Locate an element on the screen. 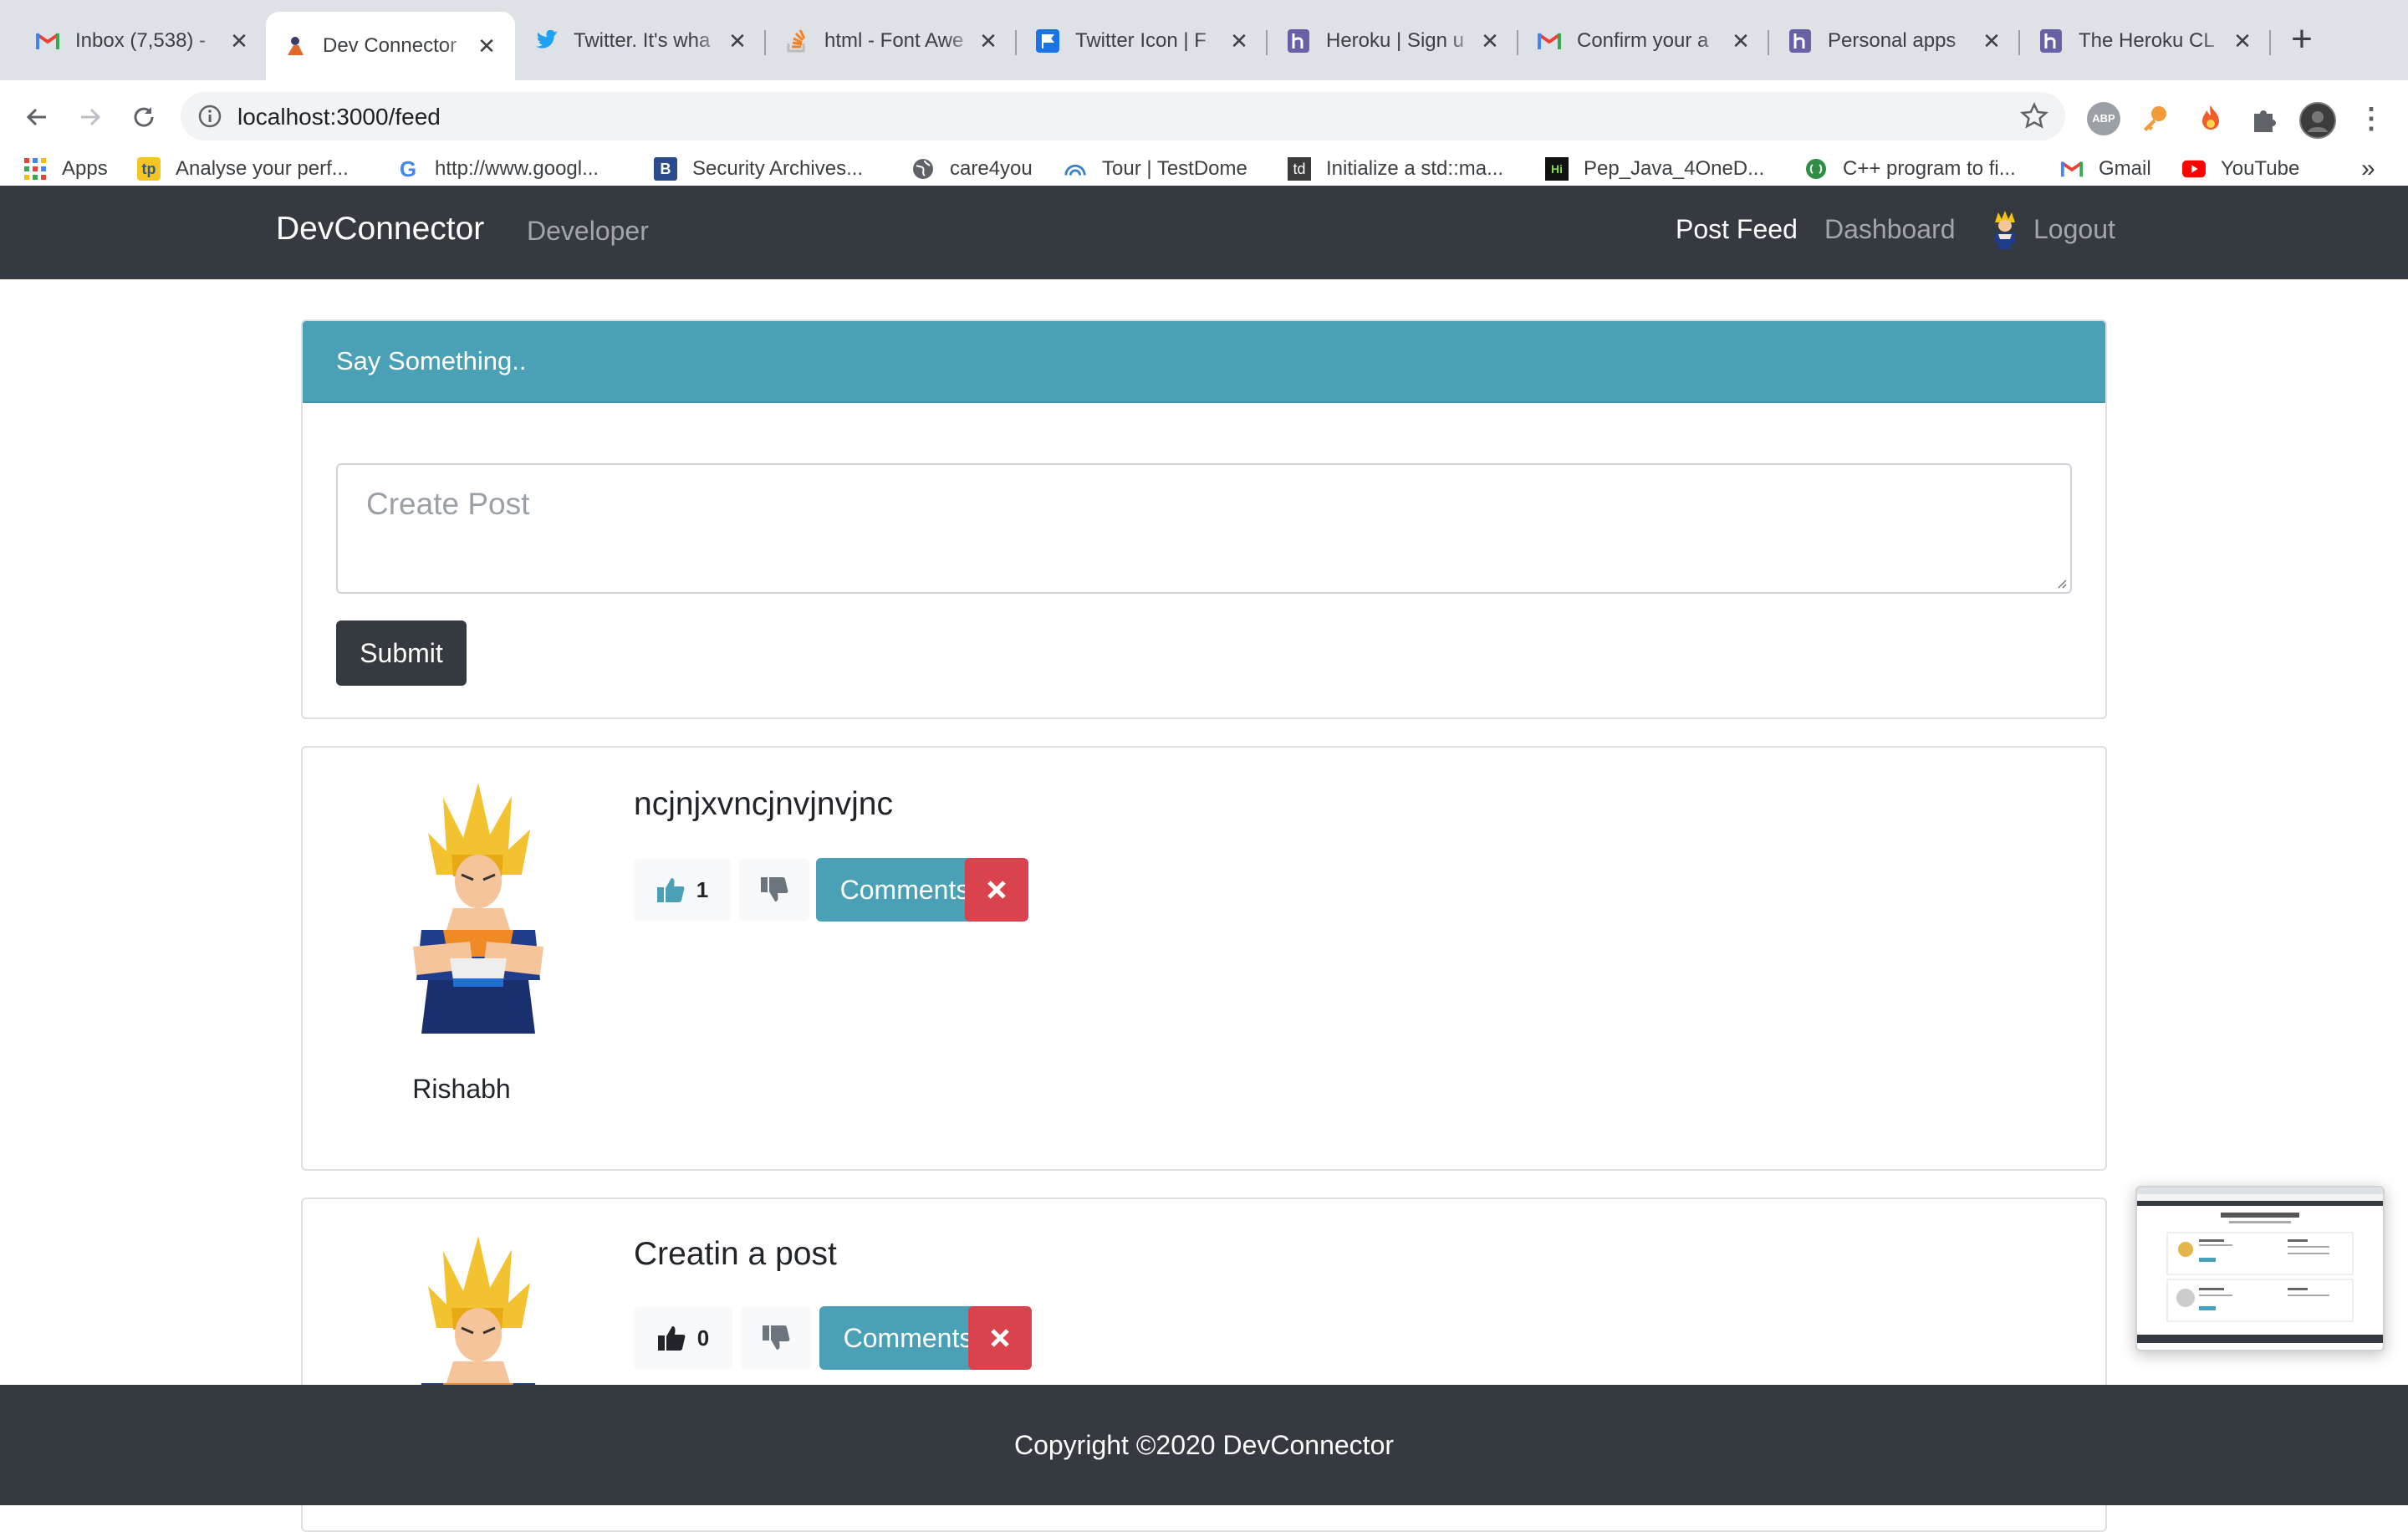 This screenshot has height=1532, width=2408. fire-extension-icon is located at coordinates (2210, 118).